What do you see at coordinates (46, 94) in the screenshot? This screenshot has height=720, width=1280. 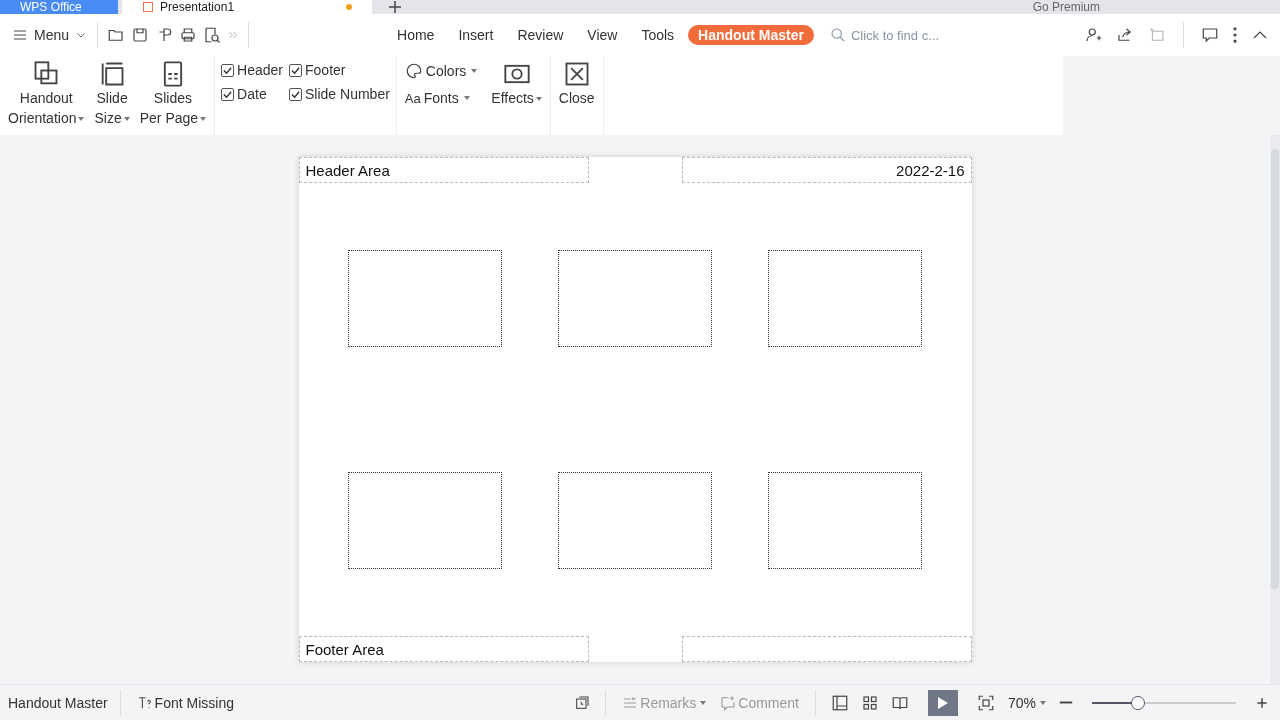 I see `ribbon-button: Handout Orientation` at bounding box center [46, 94].